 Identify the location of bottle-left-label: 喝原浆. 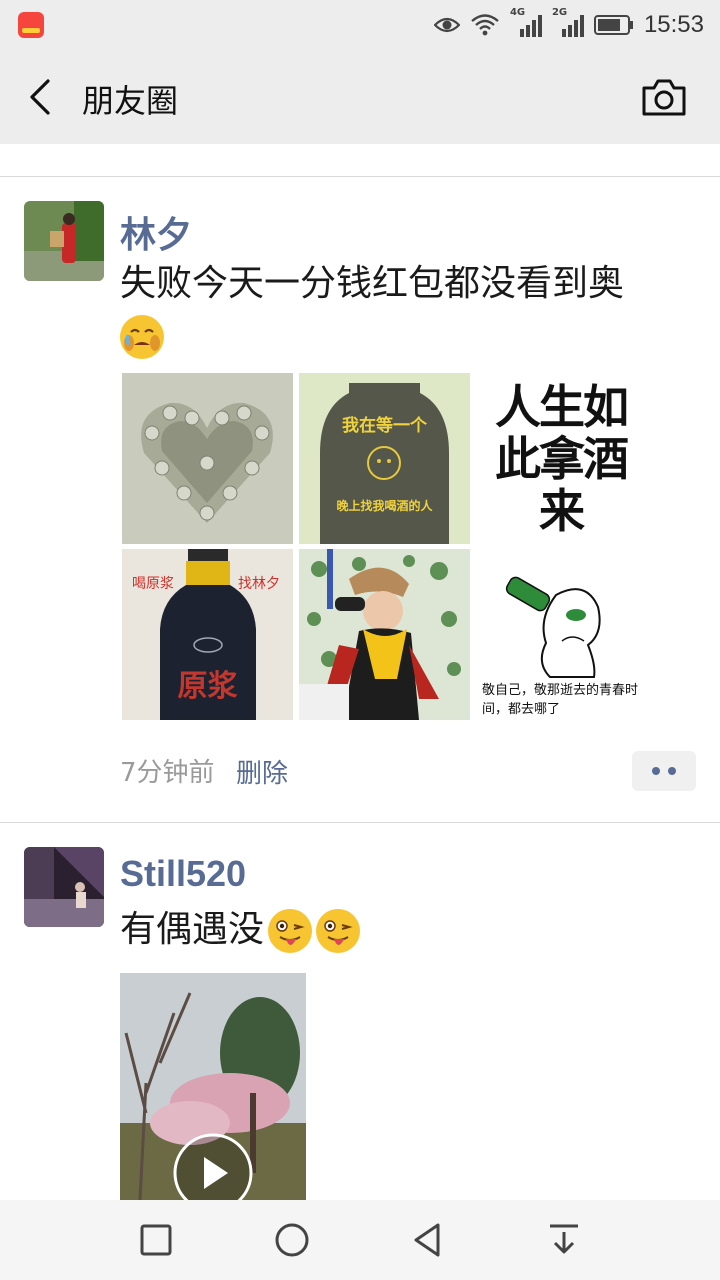
(153, 584).